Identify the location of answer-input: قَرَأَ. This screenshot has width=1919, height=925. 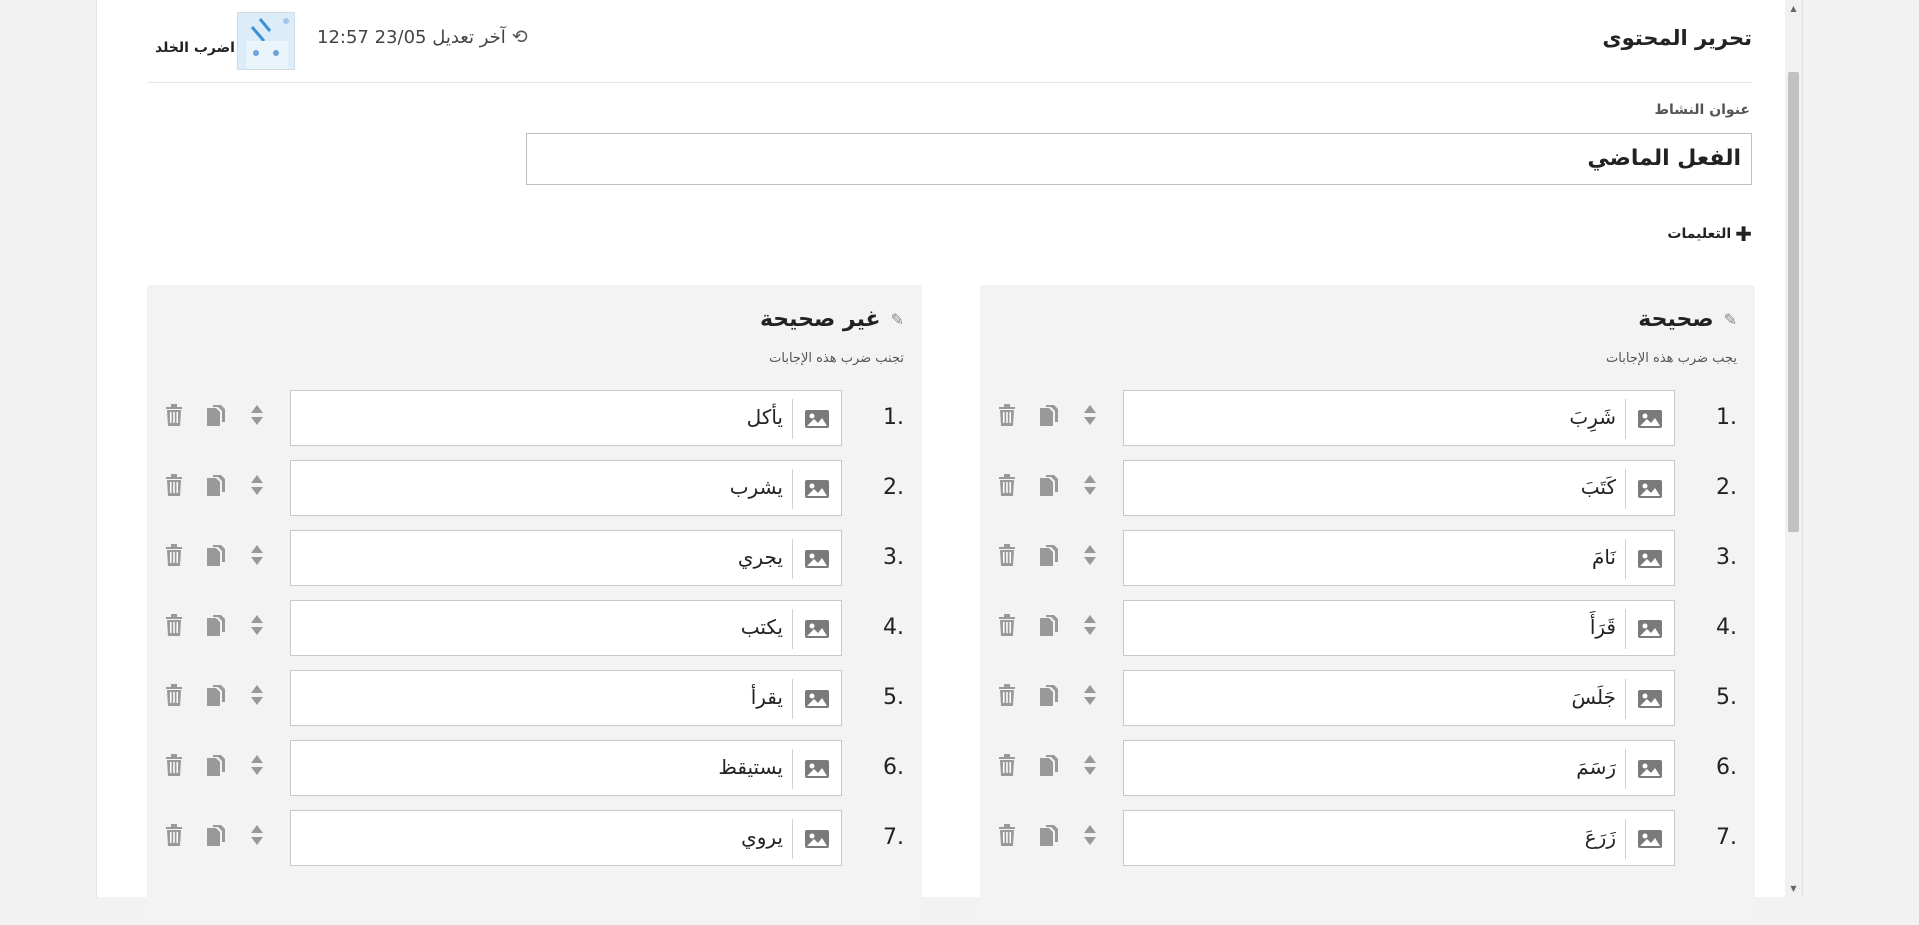
(1399, 628).